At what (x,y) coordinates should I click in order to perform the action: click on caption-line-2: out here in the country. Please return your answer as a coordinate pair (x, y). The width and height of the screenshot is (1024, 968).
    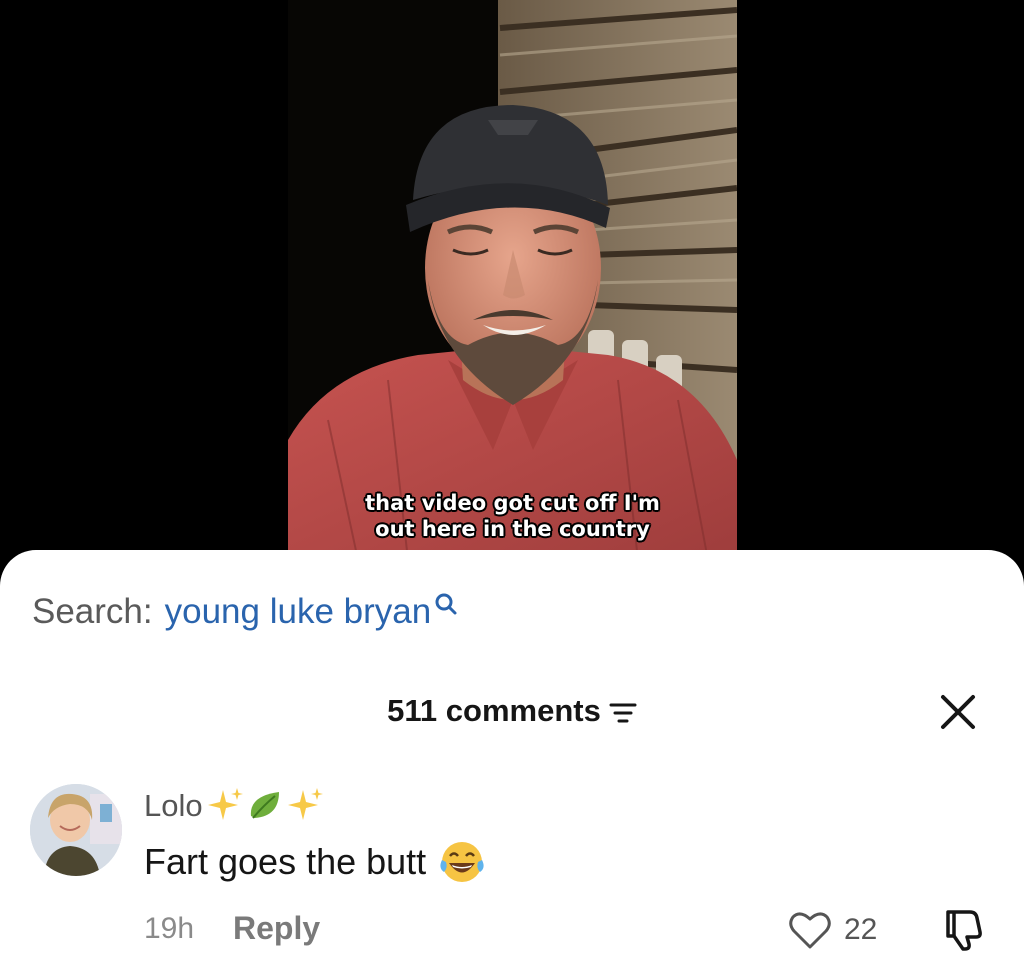
    Looking at the image, I should click on (512, 529).